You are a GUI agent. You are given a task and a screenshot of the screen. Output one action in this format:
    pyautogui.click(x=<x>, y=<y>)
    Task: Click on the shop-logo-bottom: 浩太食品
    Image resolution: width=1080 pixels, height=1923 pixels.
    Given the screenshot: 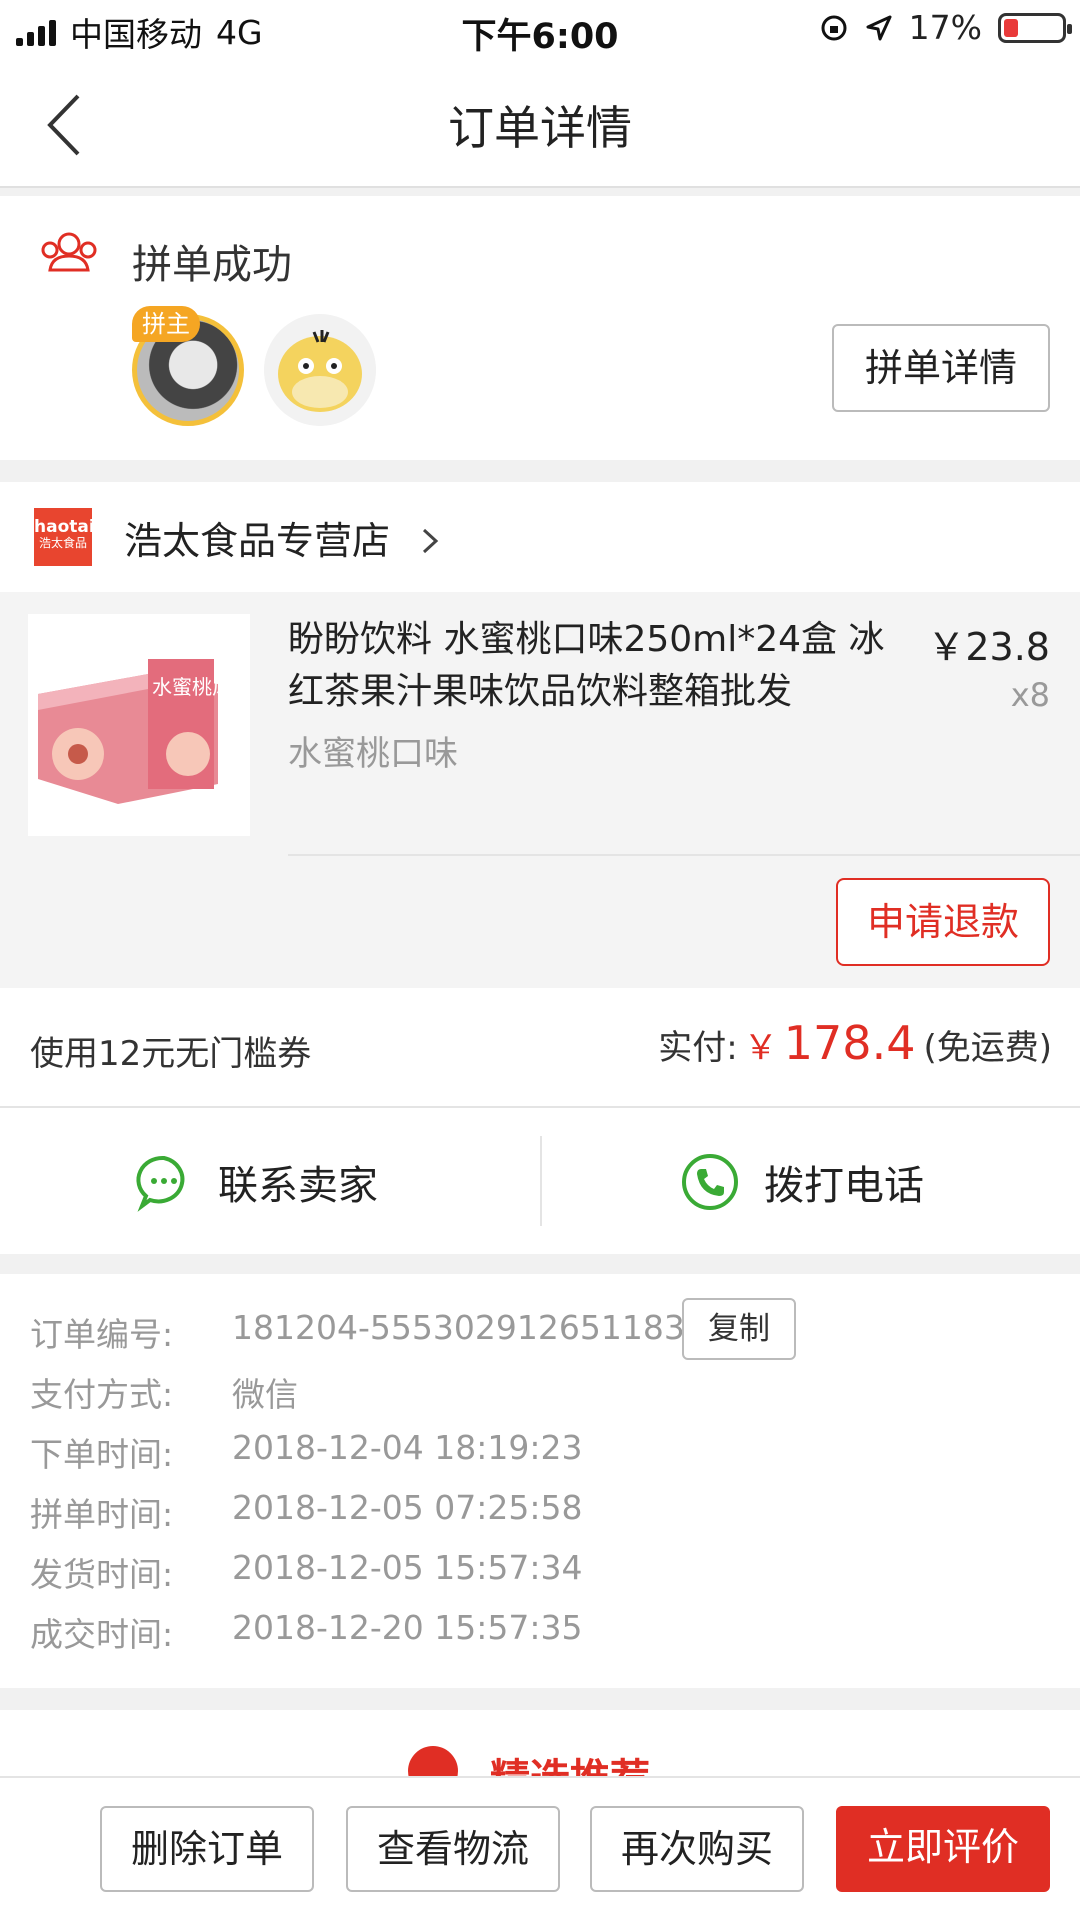 What is the action you would take?
    pyautogui.click(x=62, y=542)
    